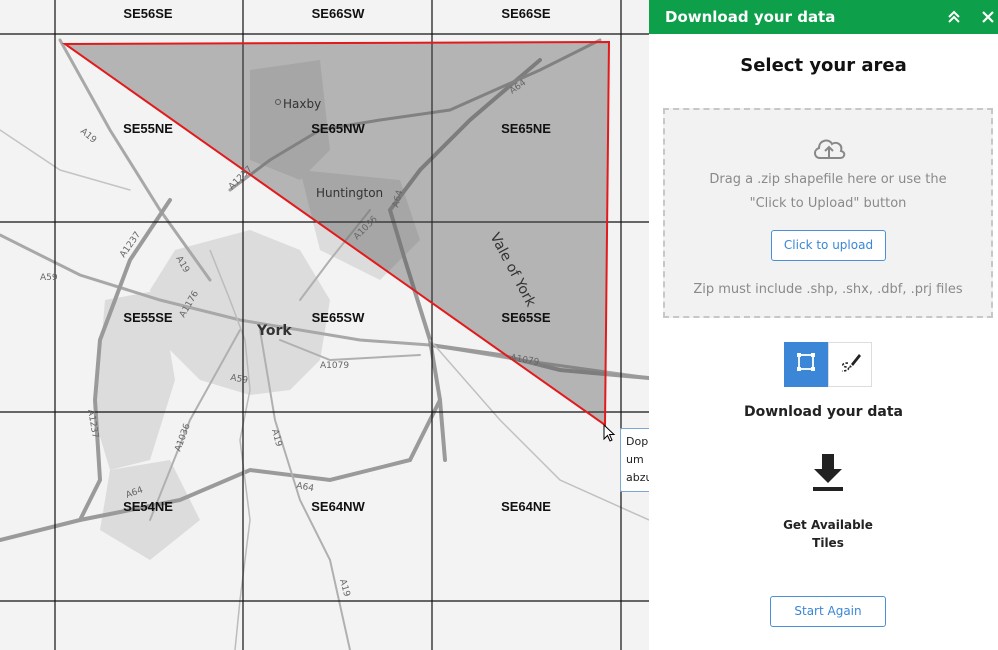 The image size is (998, 650). I want to click on cloud-upload-icon, so click(829, 150).